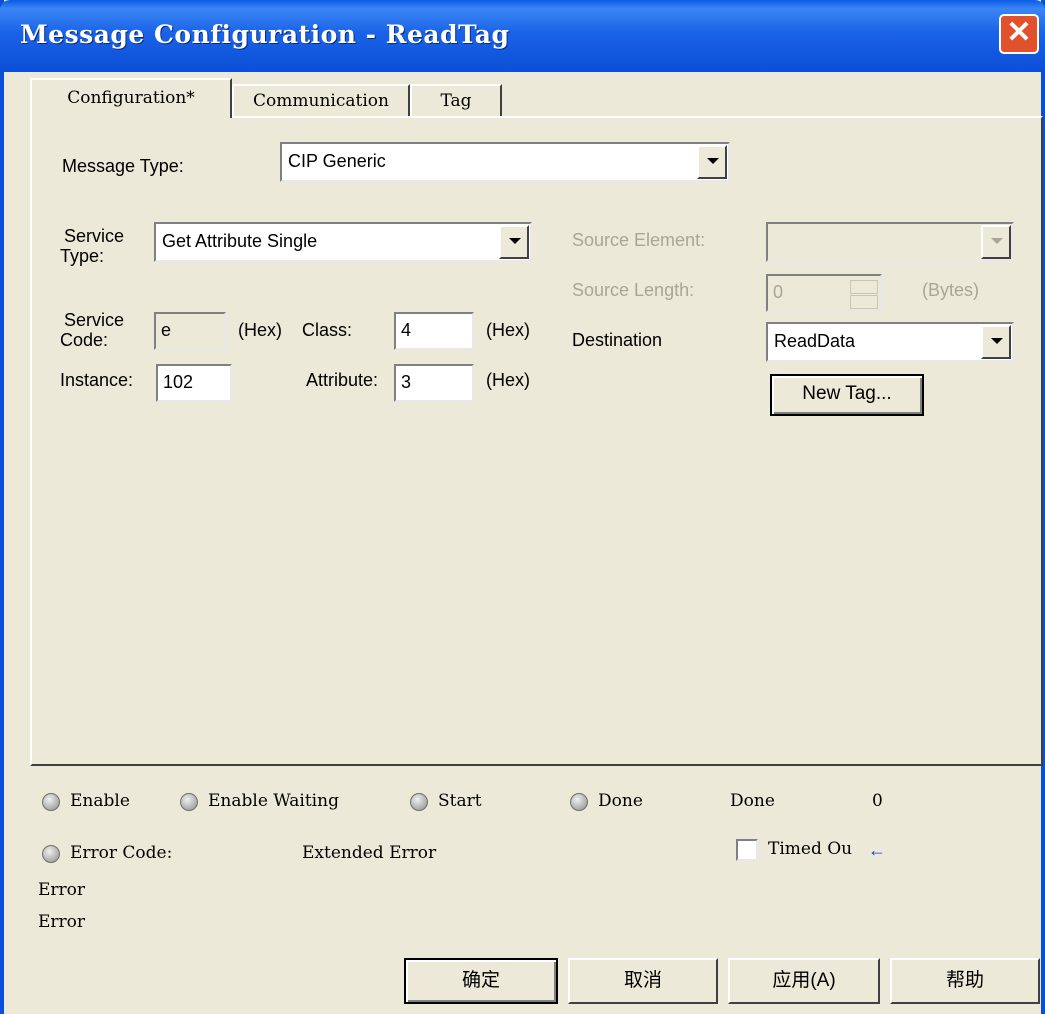 This screenshot has width=1045, height=1014. What do you see at coordinates (51, 802) in the screenshot?
I see `enable-indicator-icon` at bounding box center [51, 802].